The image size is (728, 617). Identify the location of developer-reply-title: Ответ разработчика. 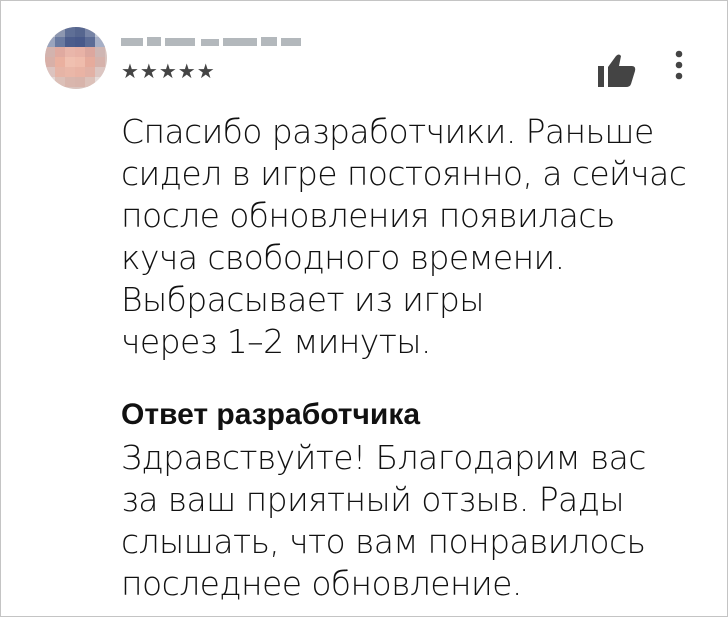
(271, 414).